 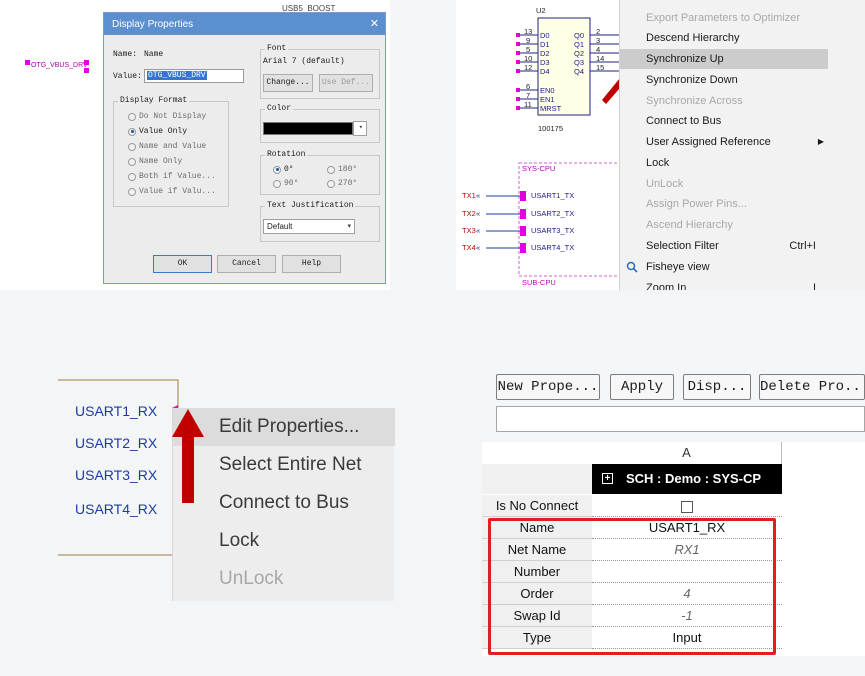 I want to click on radio-value-only: Value Only, so click(x=157, y=131).